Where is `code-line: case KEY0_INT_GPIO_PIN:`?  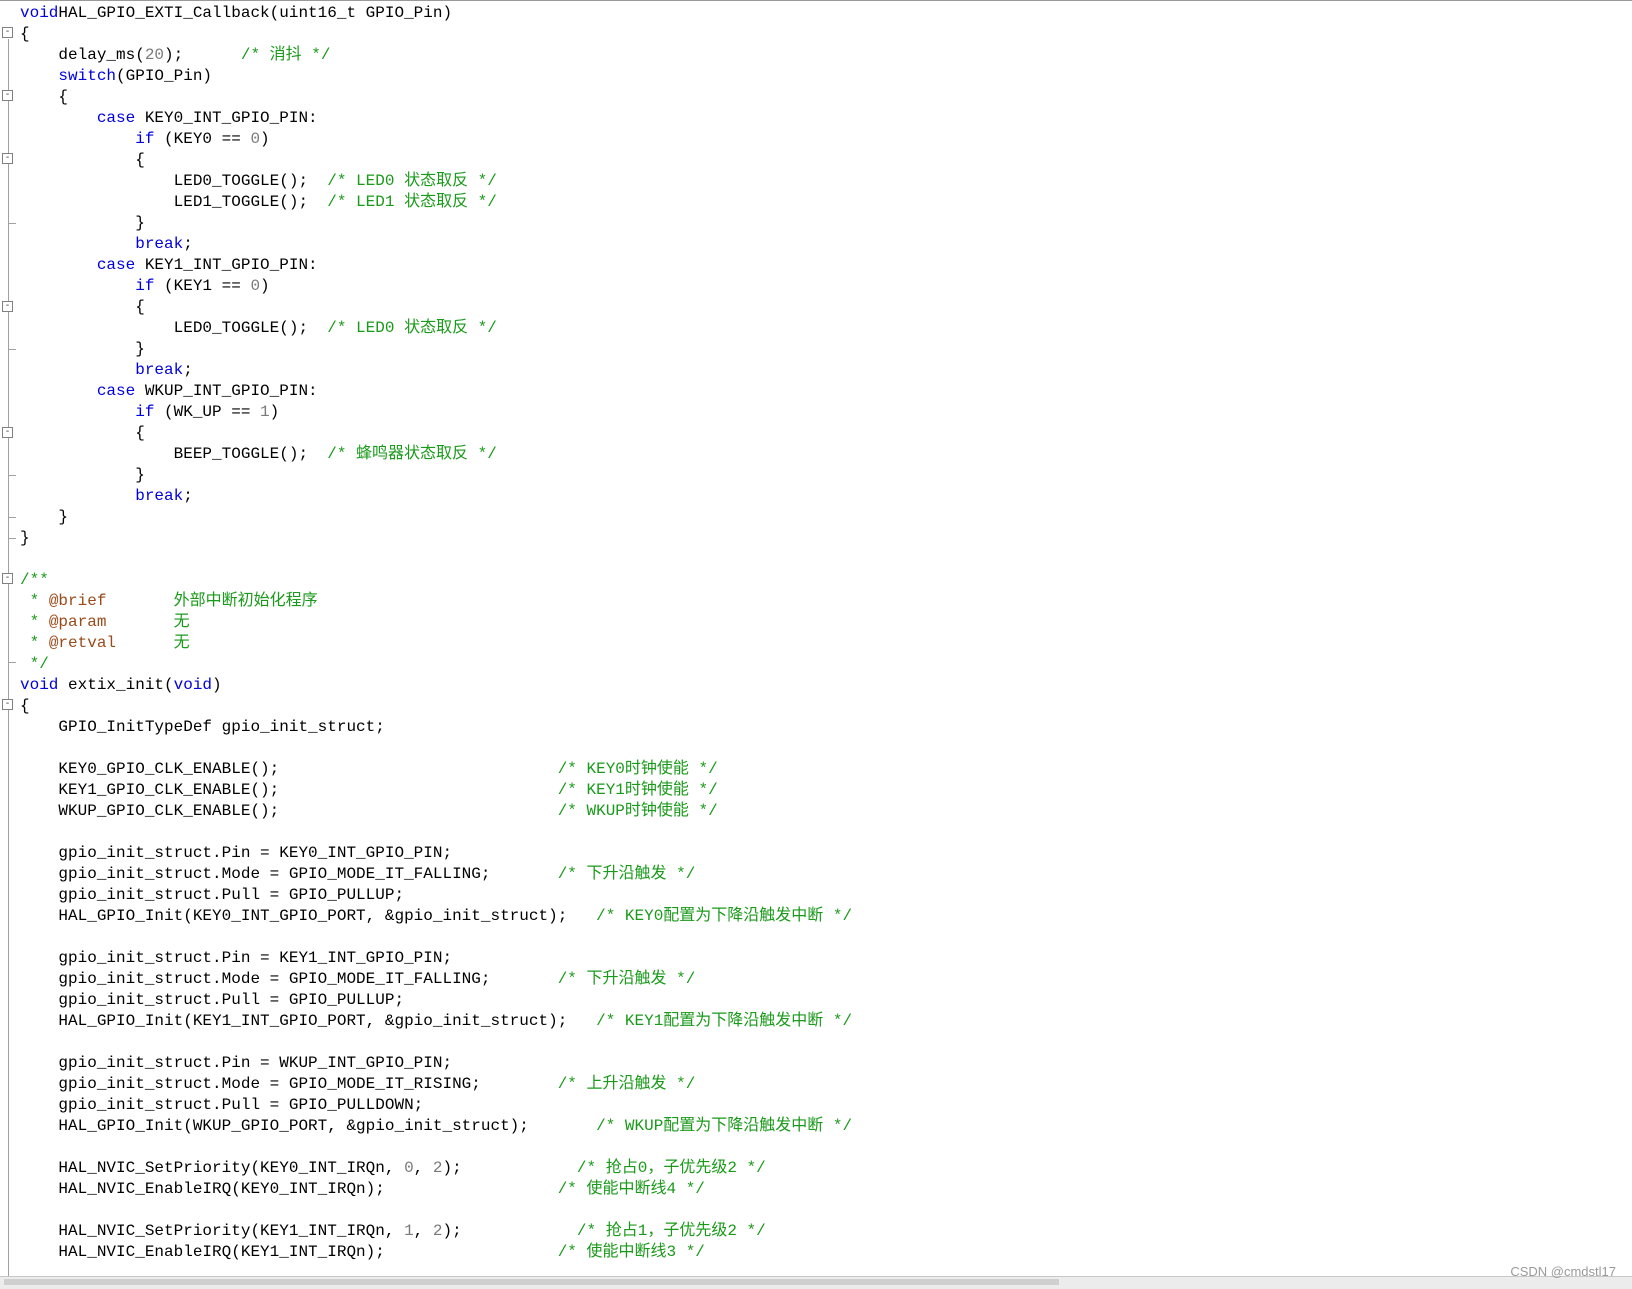
code-line: case KEY0_INT_GPIO_PIN: is located at coordinates (826, 118).